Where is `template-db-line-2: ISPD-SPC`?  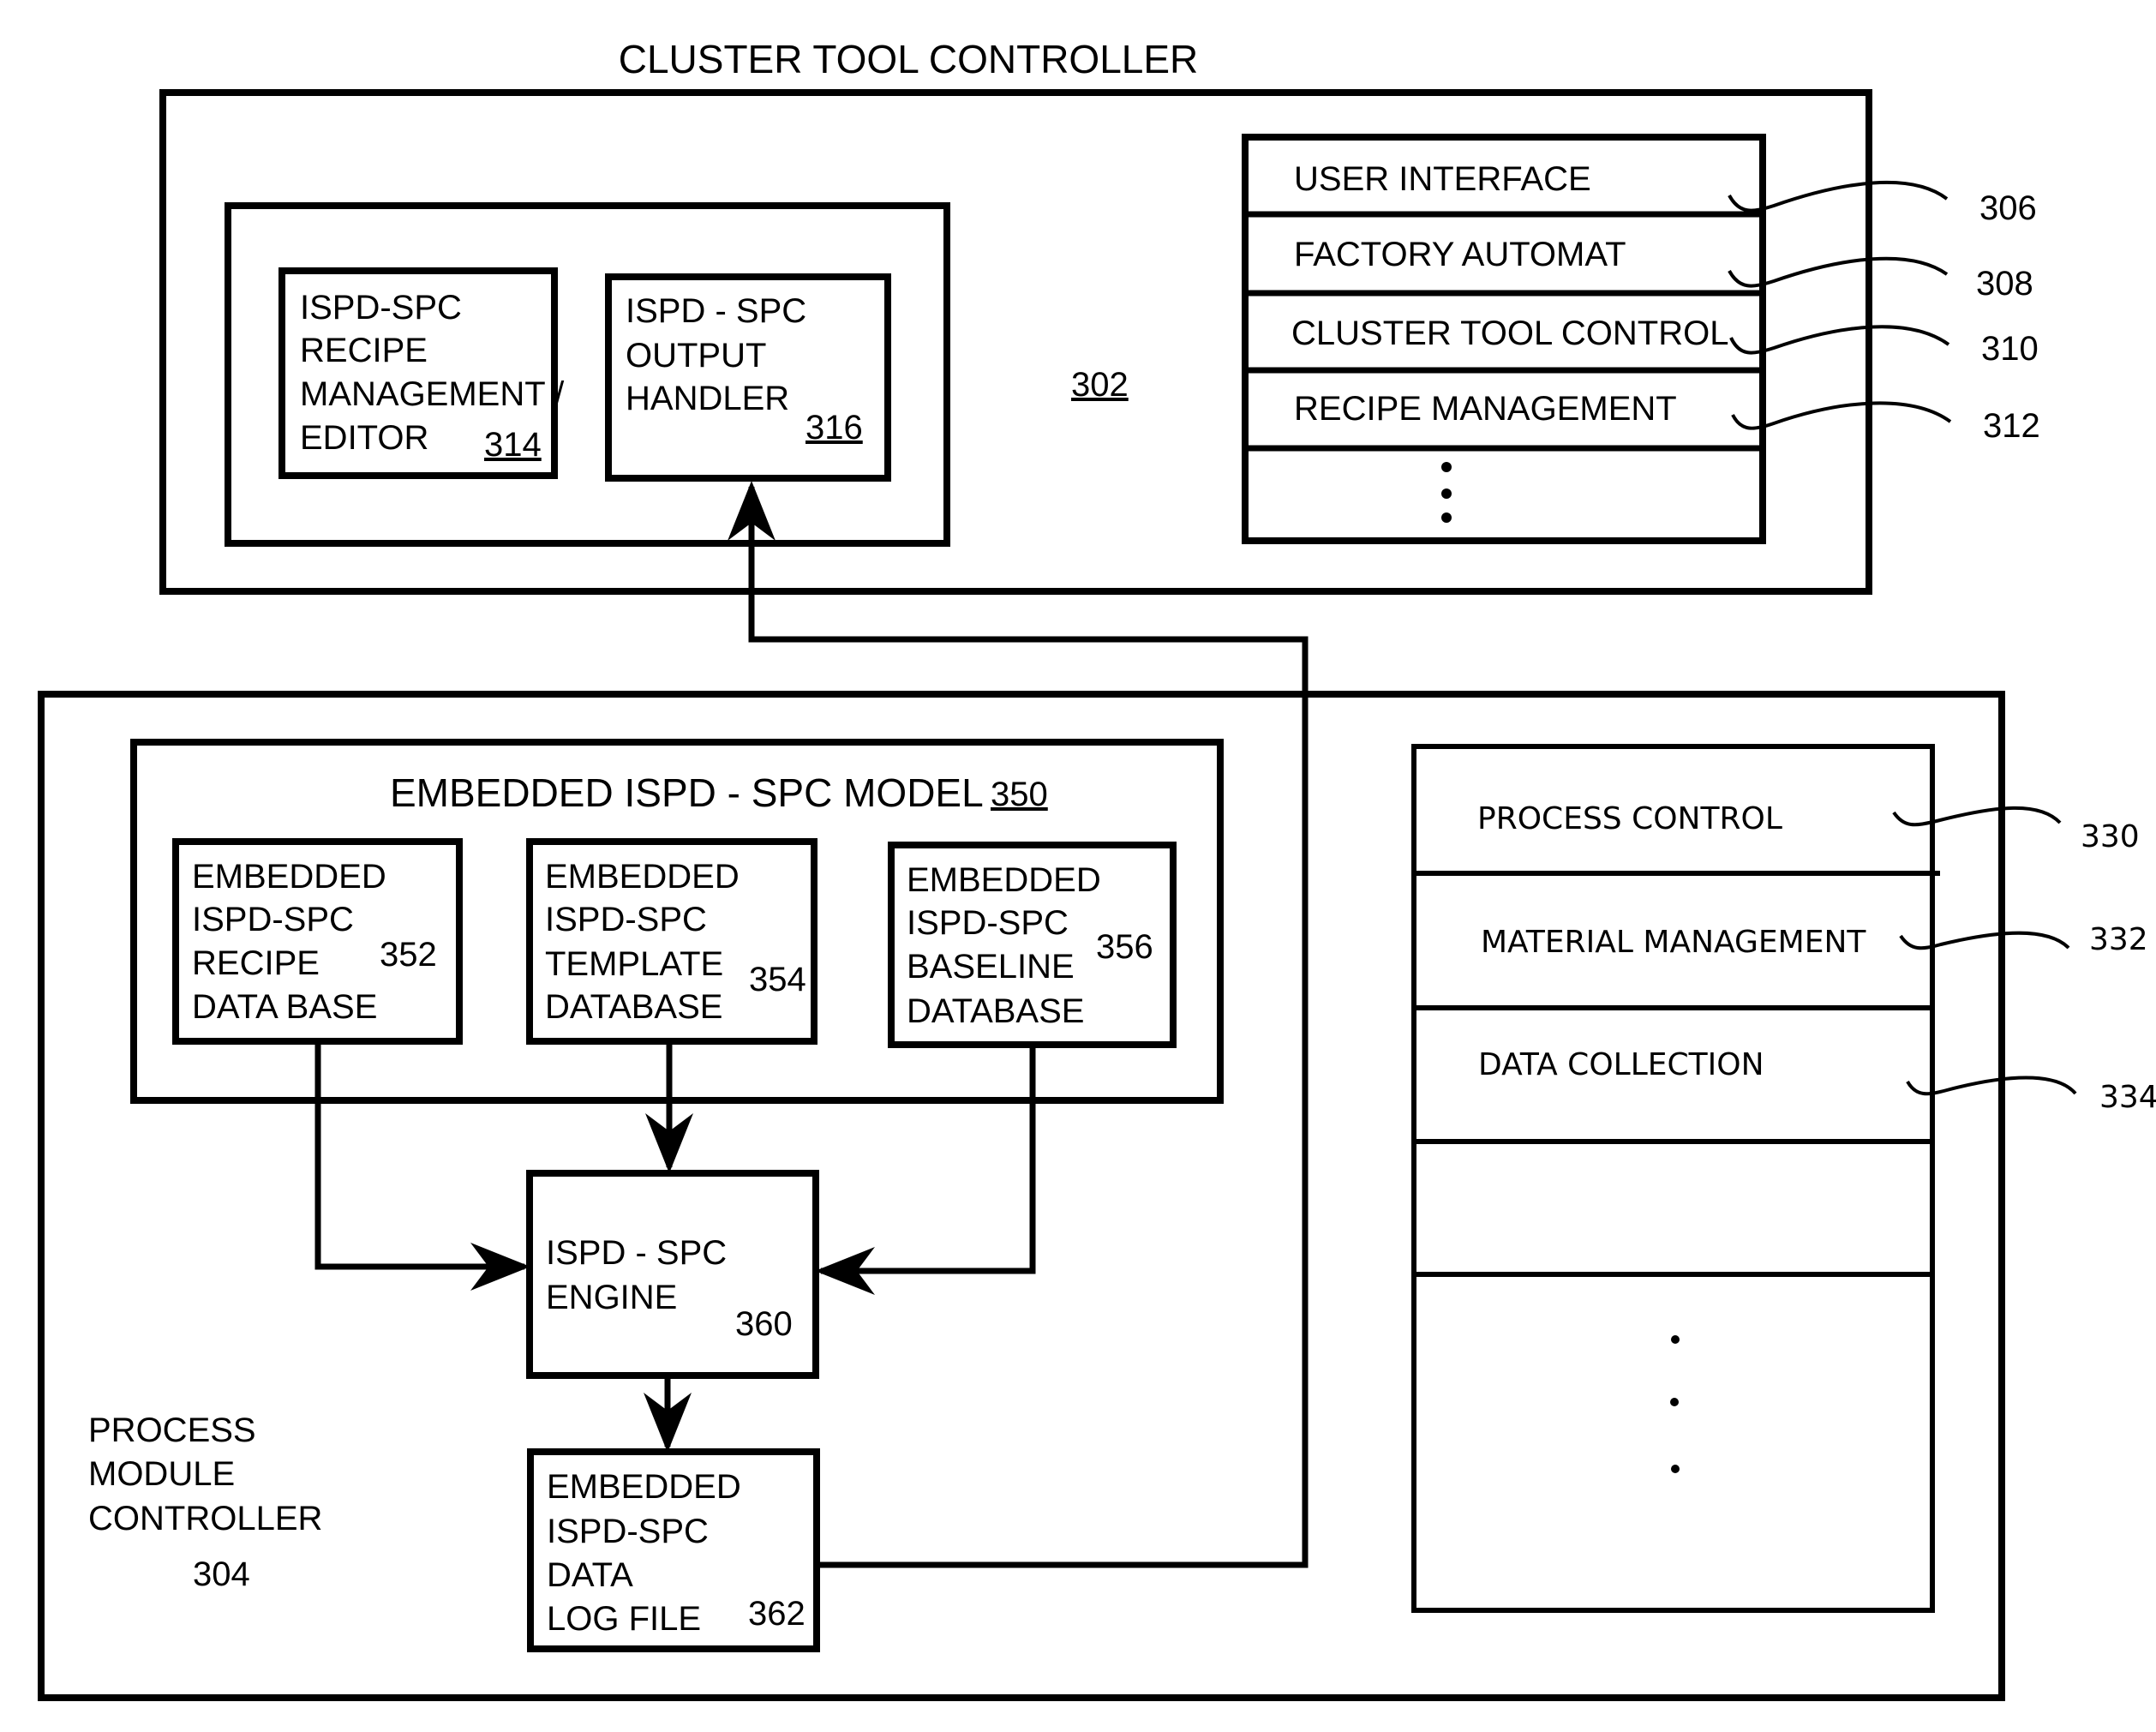 template-db-line-2: ISPD-SPC is located at coordinates (626, 920).